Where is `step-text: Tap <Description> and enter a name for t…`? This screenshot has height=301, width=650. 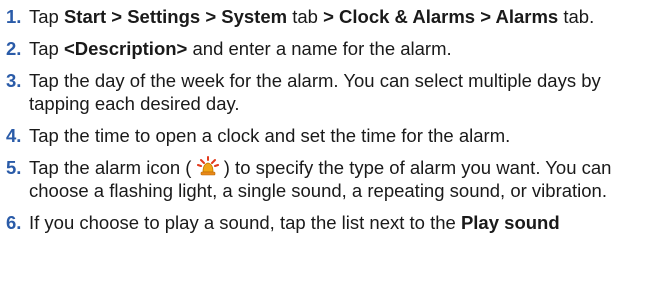 step-text: Tap <Description> and enter a name for t… is located at coordinates (240, 48).